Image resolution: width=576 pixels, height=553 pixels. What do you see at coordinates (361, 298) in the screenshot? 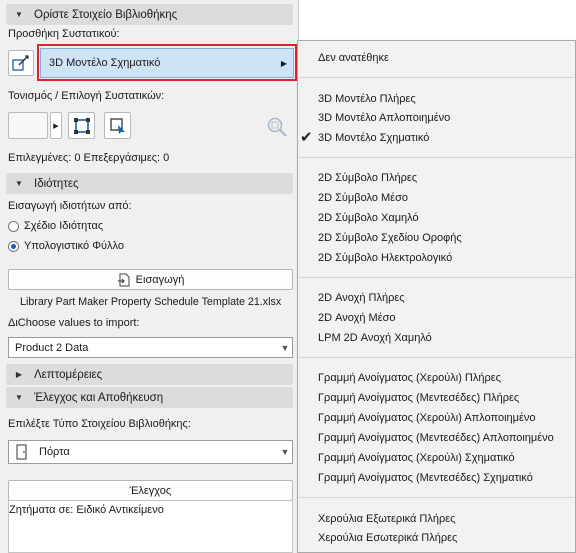
I see `menu-item-tolerance-full: 2D Ανοχή Πλήρες` at bounding box center [361, 298].